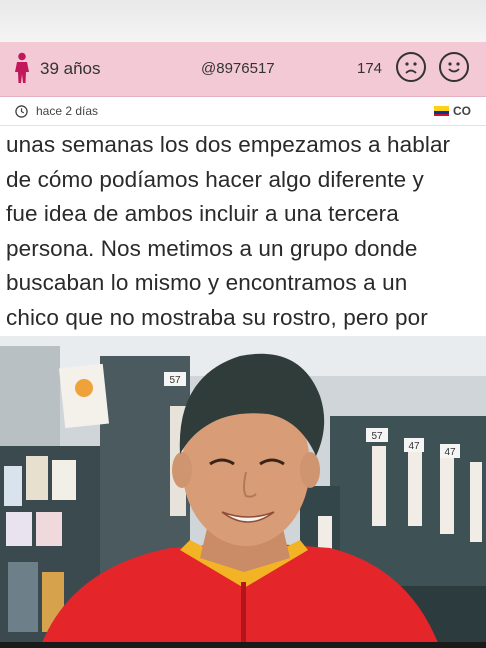 This screenshot has width=486, height=648. I want to click on username: @8976517, so click(238, 68).